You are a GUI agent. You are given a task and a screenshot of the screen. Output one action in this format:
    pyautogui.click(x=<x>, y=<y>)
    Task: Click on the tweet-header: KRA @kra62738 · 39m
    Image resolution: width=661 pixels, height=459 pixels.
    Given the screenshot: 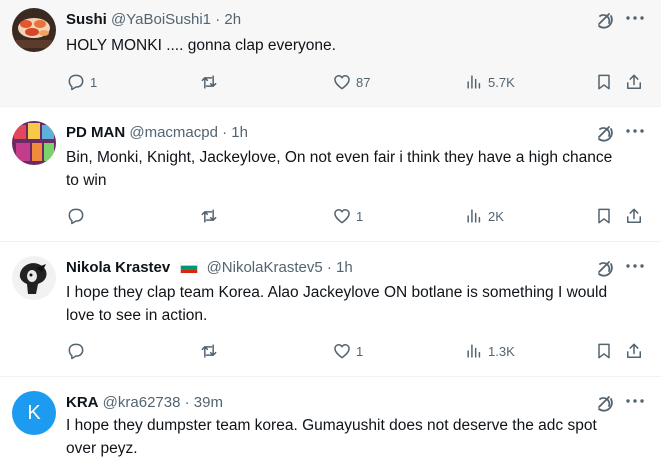 What is the action you would take?
    pyautogui.click(x=328, y=403)
    